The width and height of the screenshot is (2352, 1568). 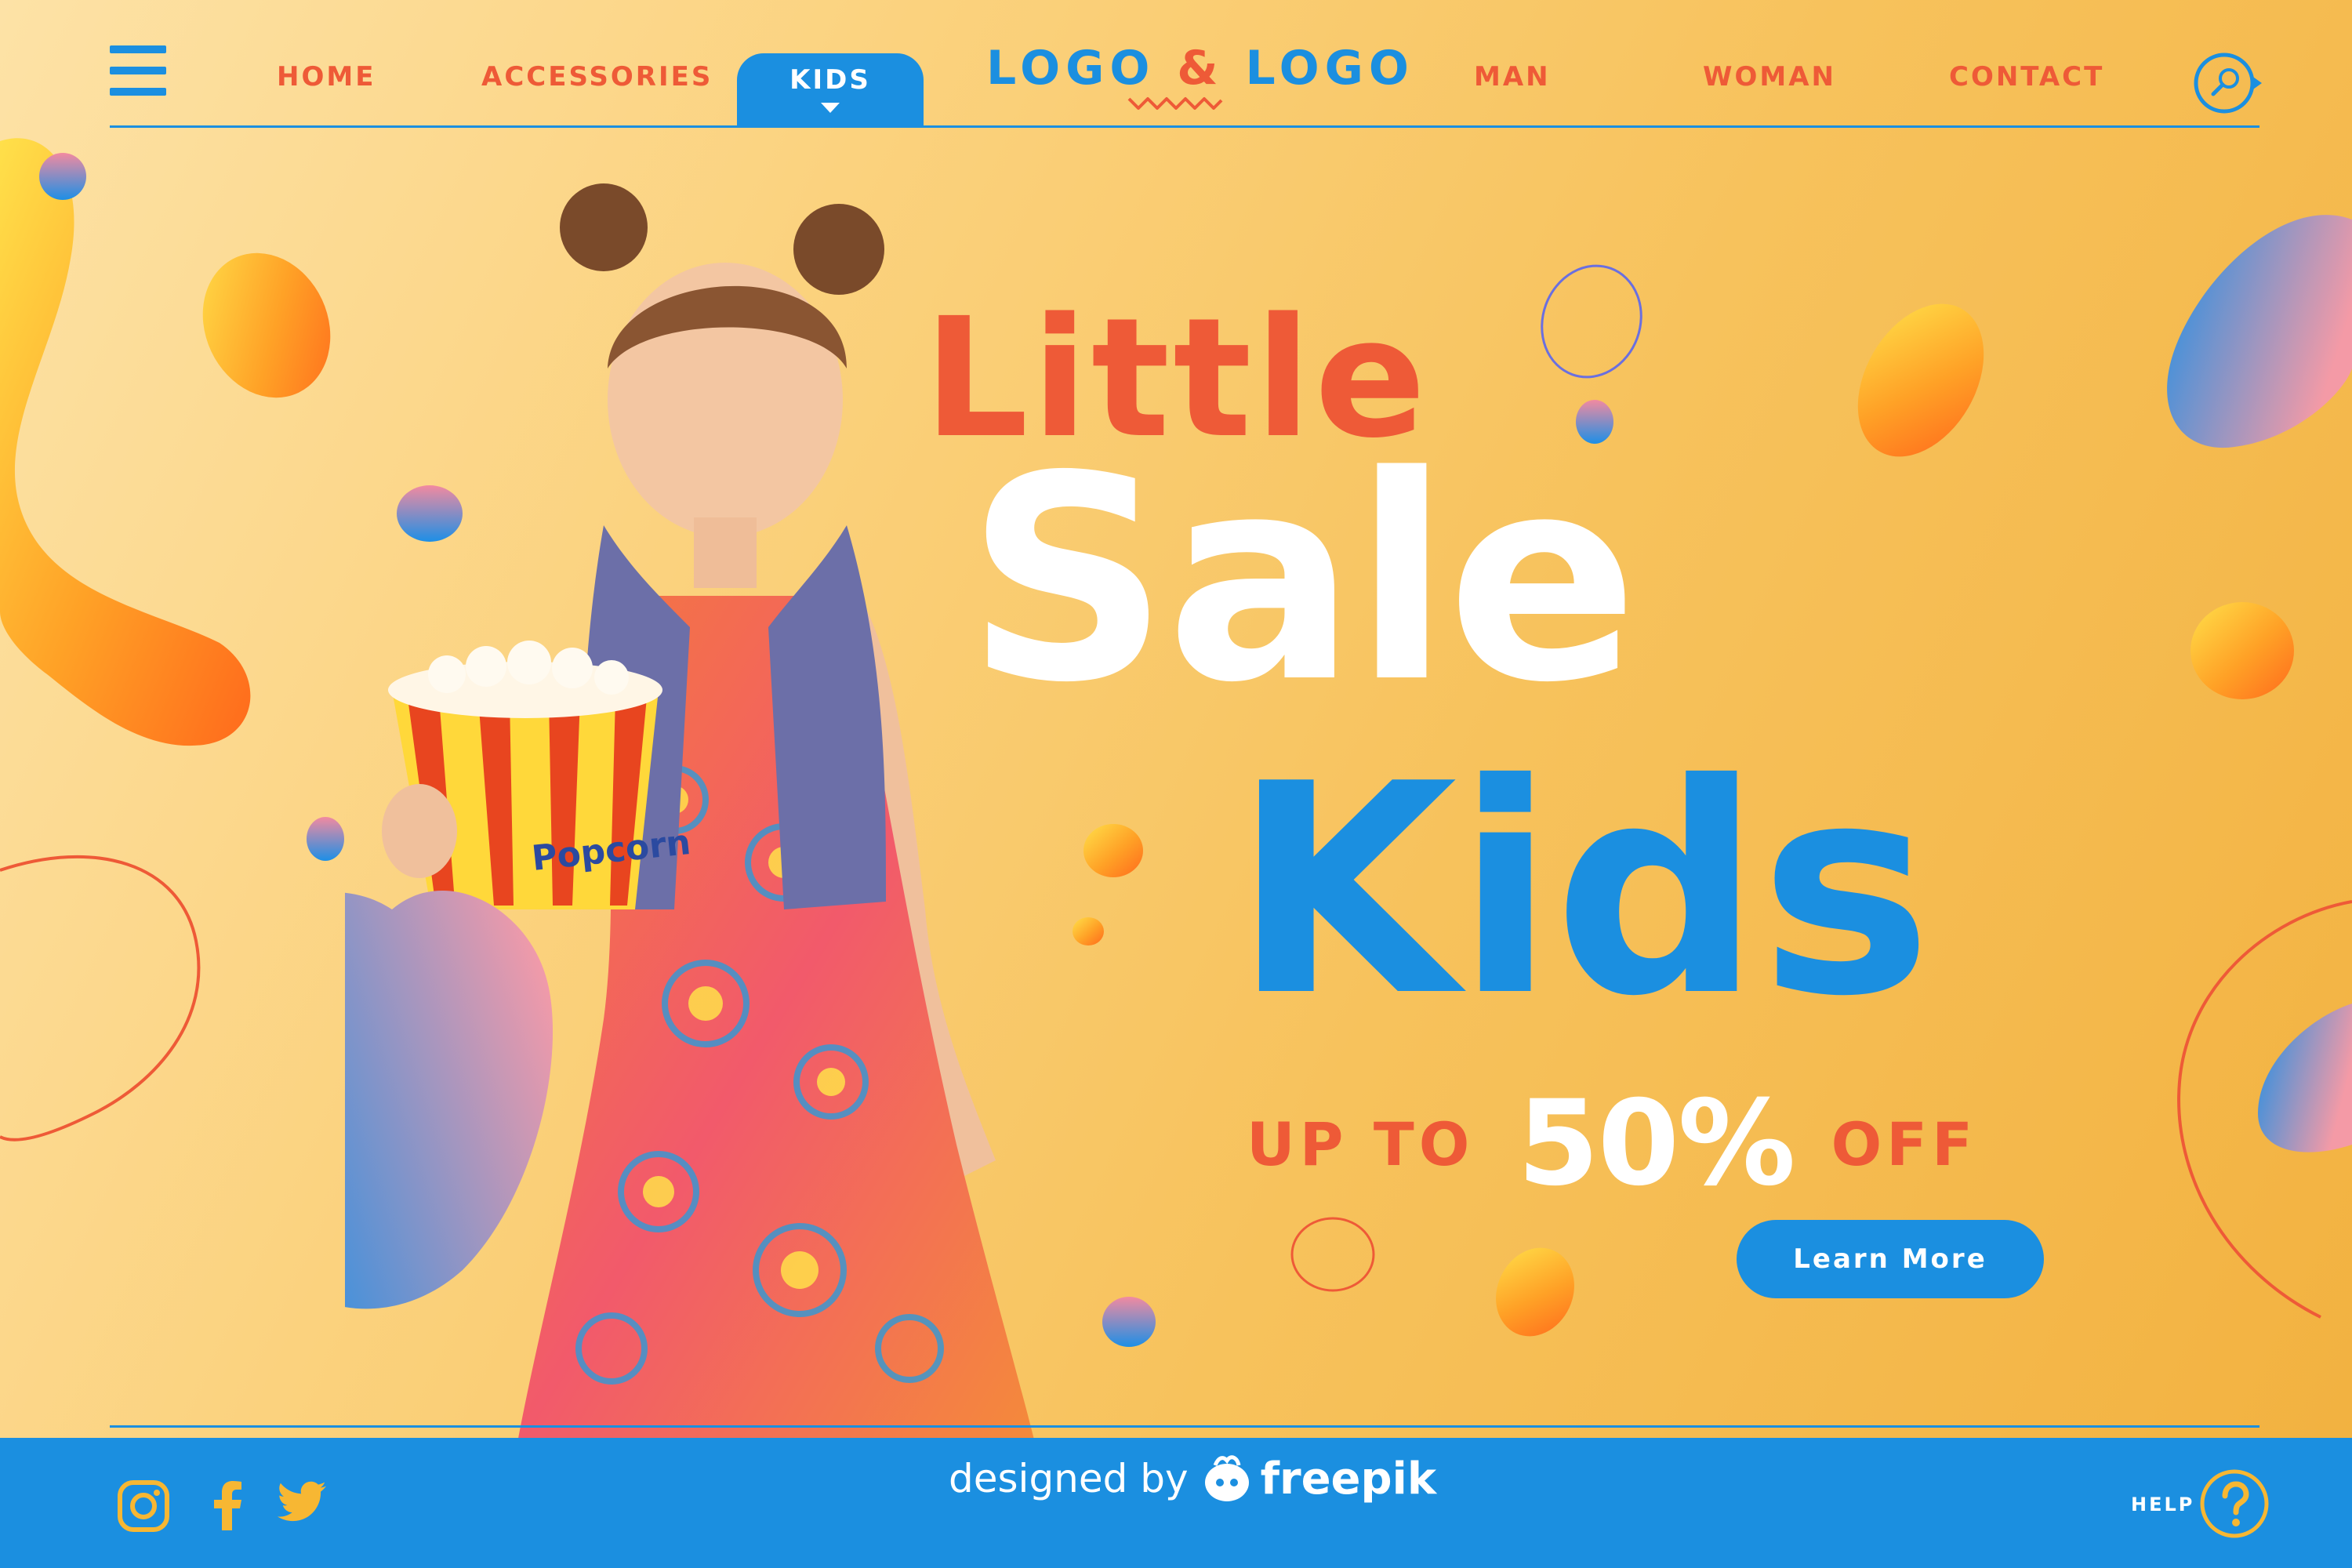 What do you see at coordinates (326, 77) in the screenshot?
I see `nav-home: HOME` at bounding box center [326, 77].